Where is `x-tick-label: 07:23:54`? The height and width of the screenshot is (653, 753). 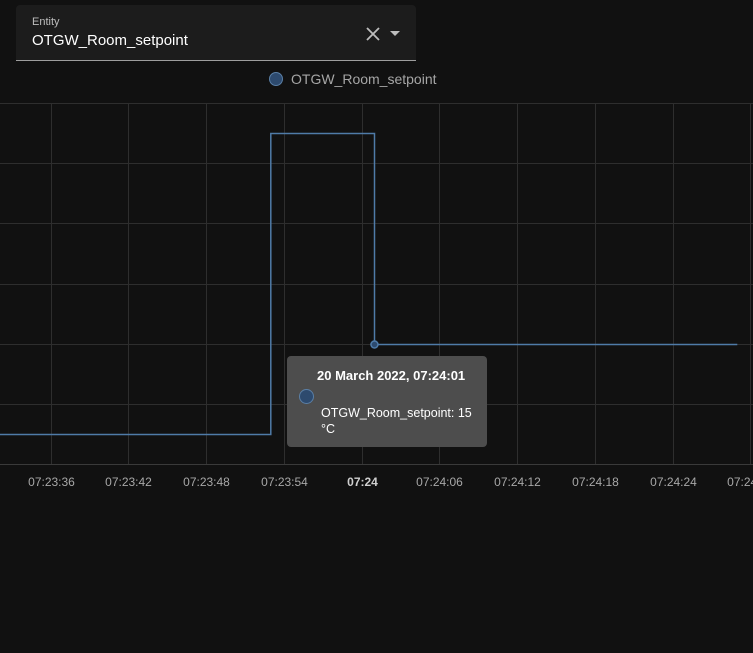
x-tick-label: 07:23:54 is located at coordinates (284, 482).